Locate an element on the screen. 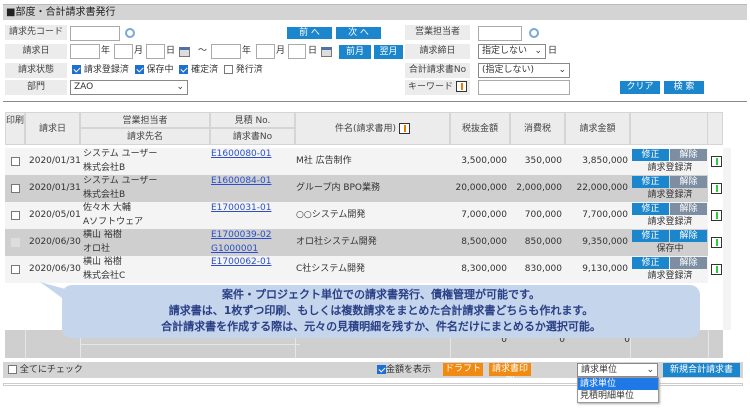  next-month-button: 翌月 is located at coordinates (388, 52).